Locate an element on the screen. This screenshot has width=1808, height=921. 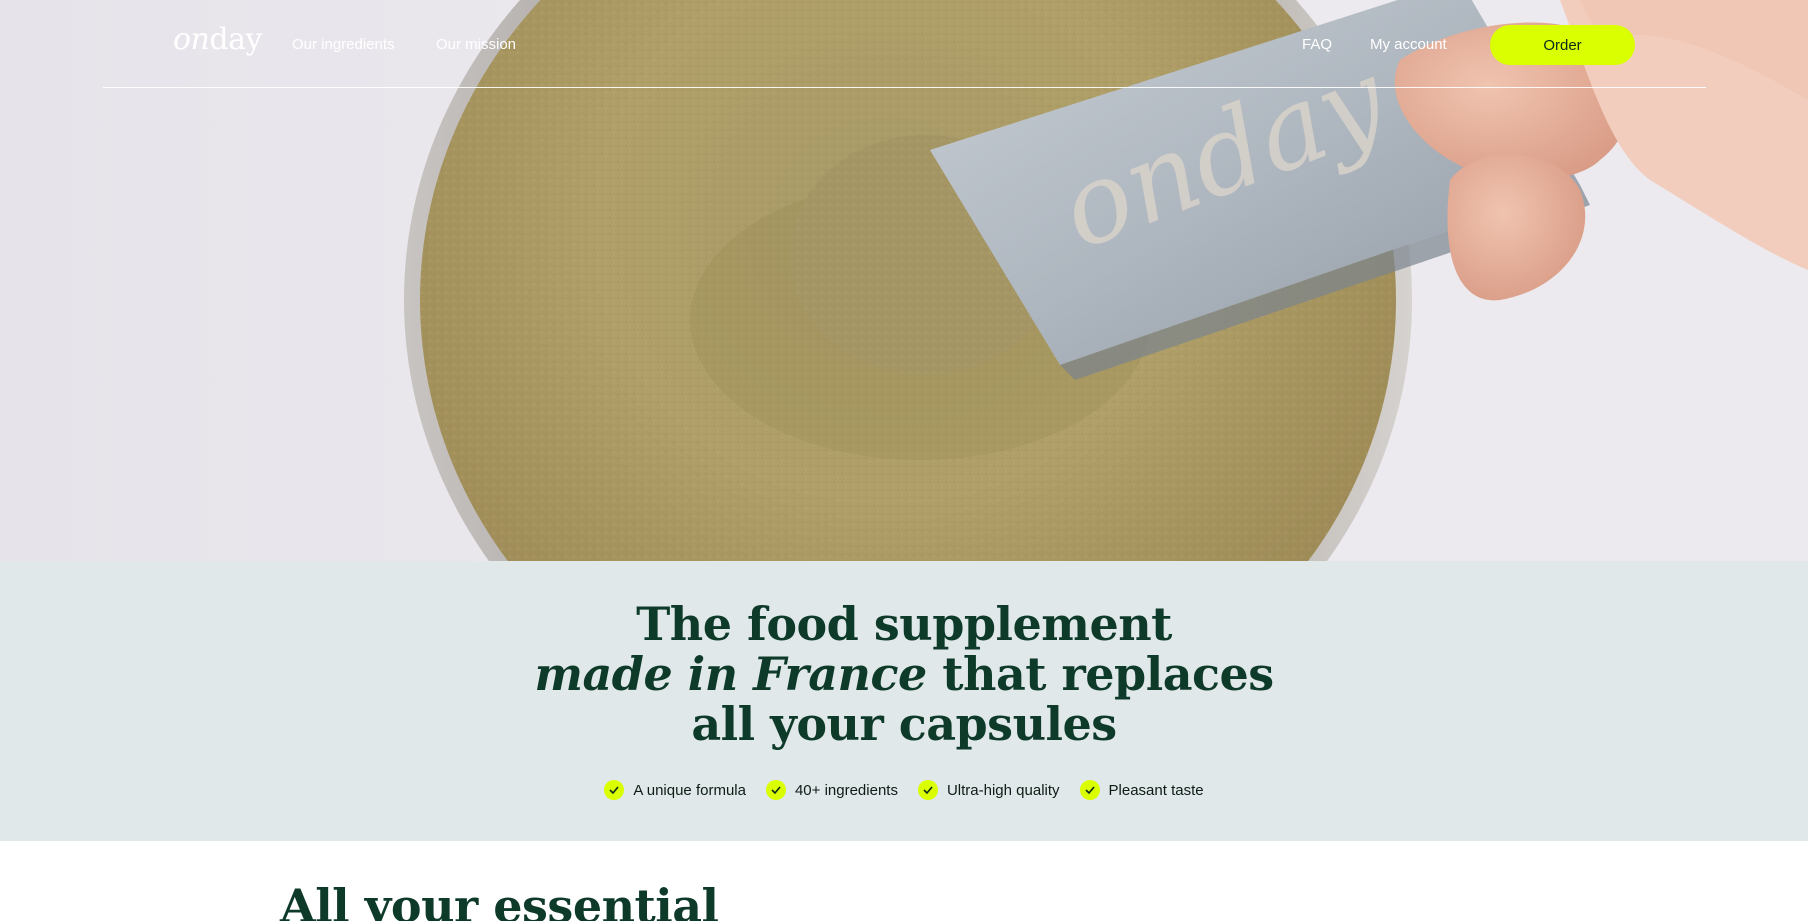
nav-link-our-mission: Our mission is located at coordinates (476, 44).